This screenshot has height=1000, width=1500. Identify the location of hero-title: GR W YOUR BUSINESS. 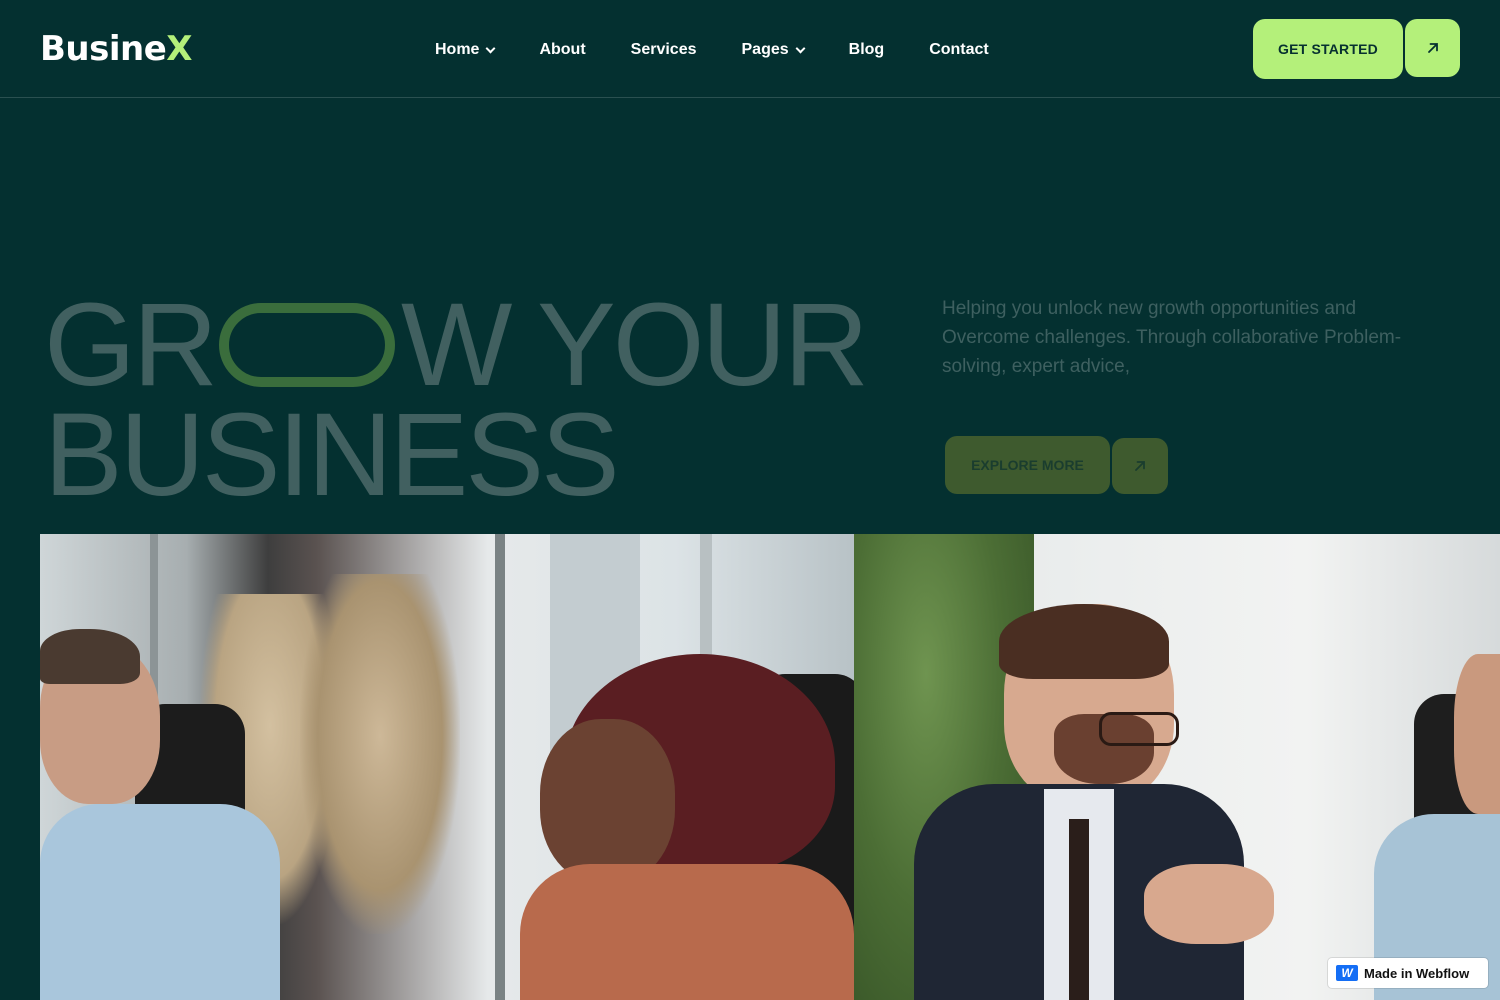
(456, 400).